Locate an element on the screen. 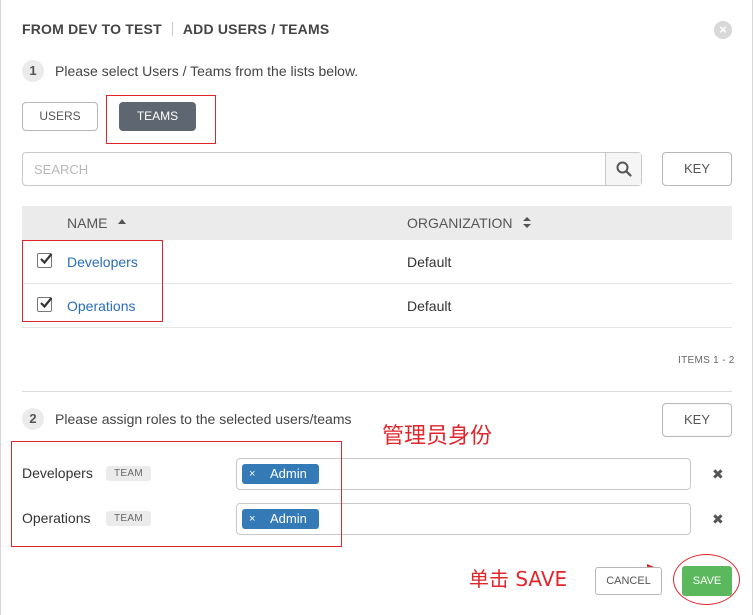 This screenshot has height=615, width=753. section-divider is located at coordinates (377, 391).